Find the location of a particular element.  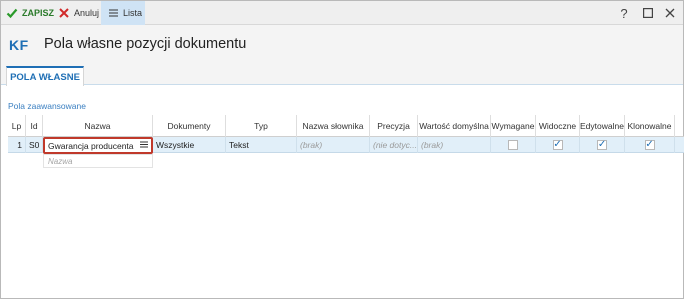

klonowalne-checkbox: ✓ is located at coordinates (649, 144).